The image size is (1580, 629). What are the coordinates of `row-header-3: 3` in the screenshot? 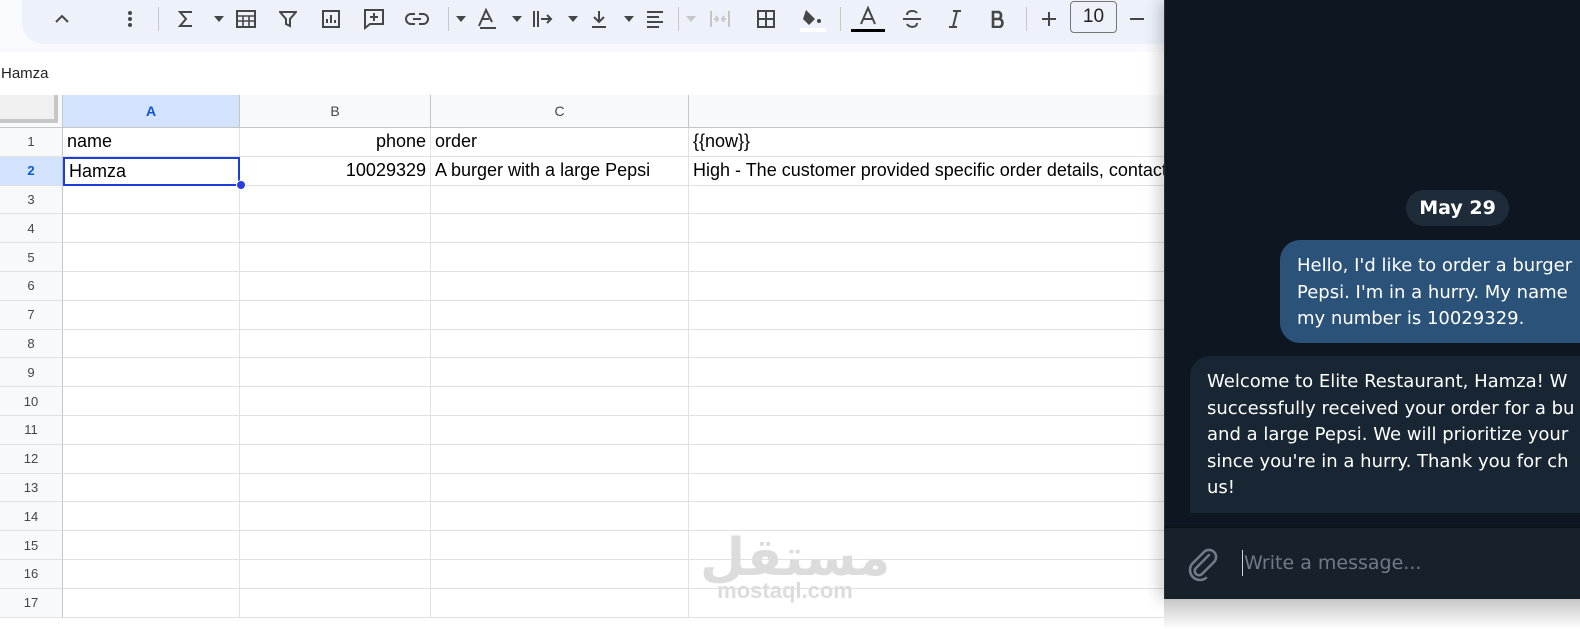 It's located at (31, 200).